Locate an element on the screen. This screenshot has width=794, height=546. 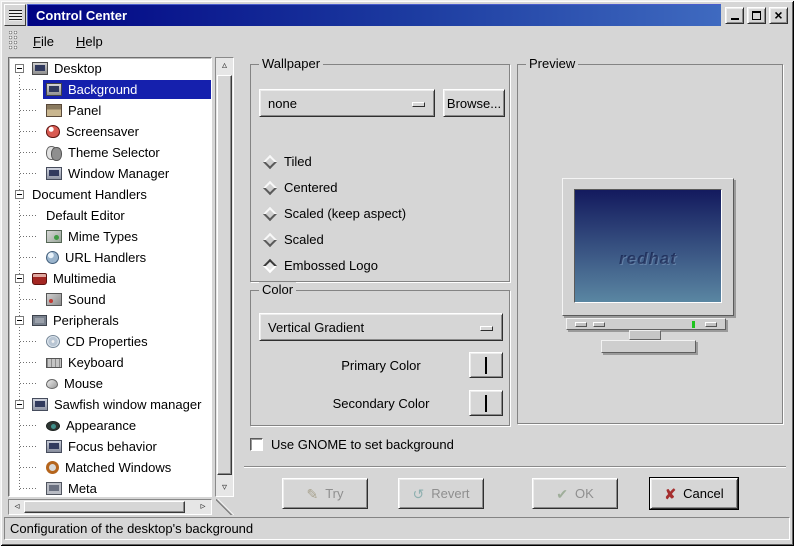
radio-scaled-keep-aspect: Scaled (keep aspect) is located at coordinates (381, 213).